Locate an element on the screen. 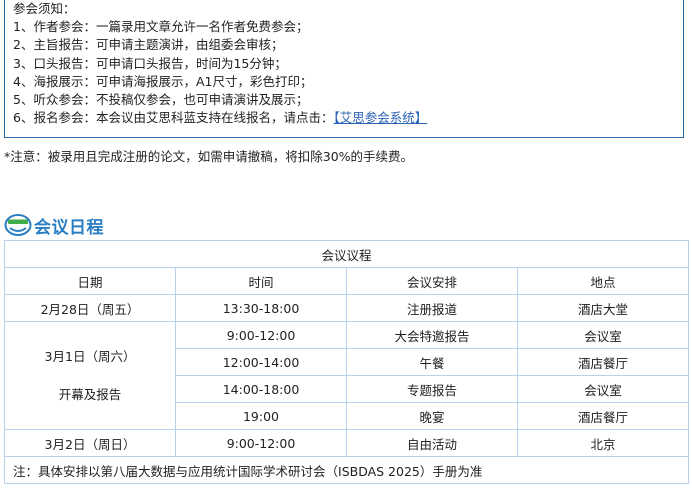  notice-title: 参会须知： is located at coordinates (44, 8).